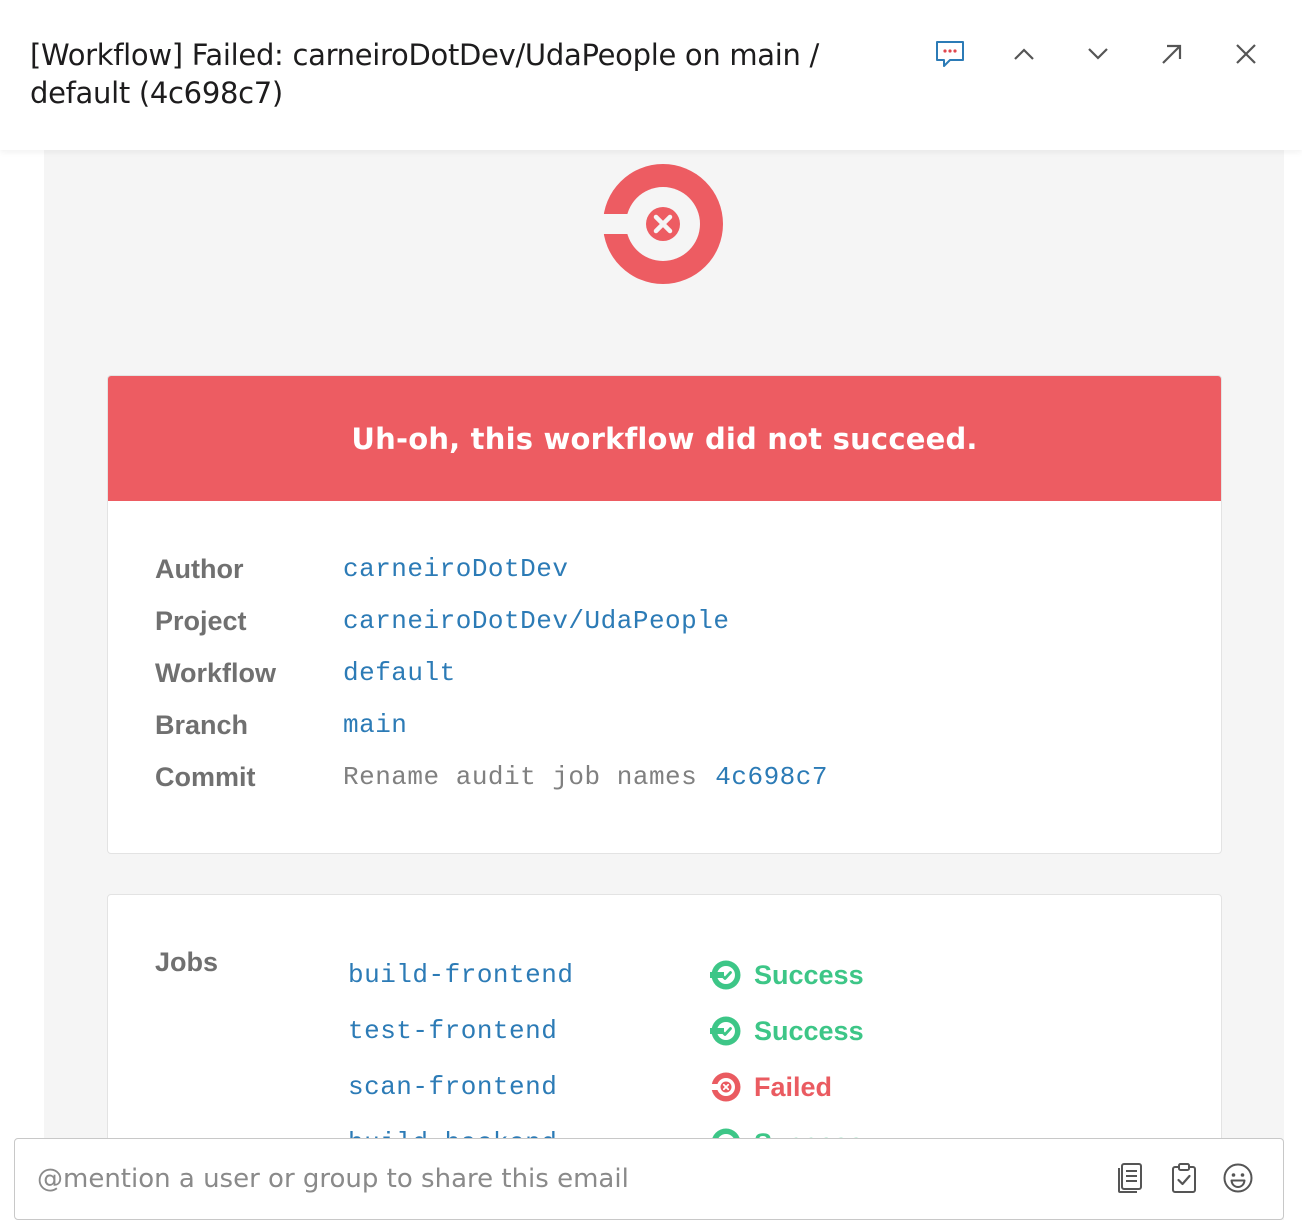  What do you see at coordinates (1130, 1178) in the screenshot?
I see `notes-icon` at bounding box center [1130, 1178].